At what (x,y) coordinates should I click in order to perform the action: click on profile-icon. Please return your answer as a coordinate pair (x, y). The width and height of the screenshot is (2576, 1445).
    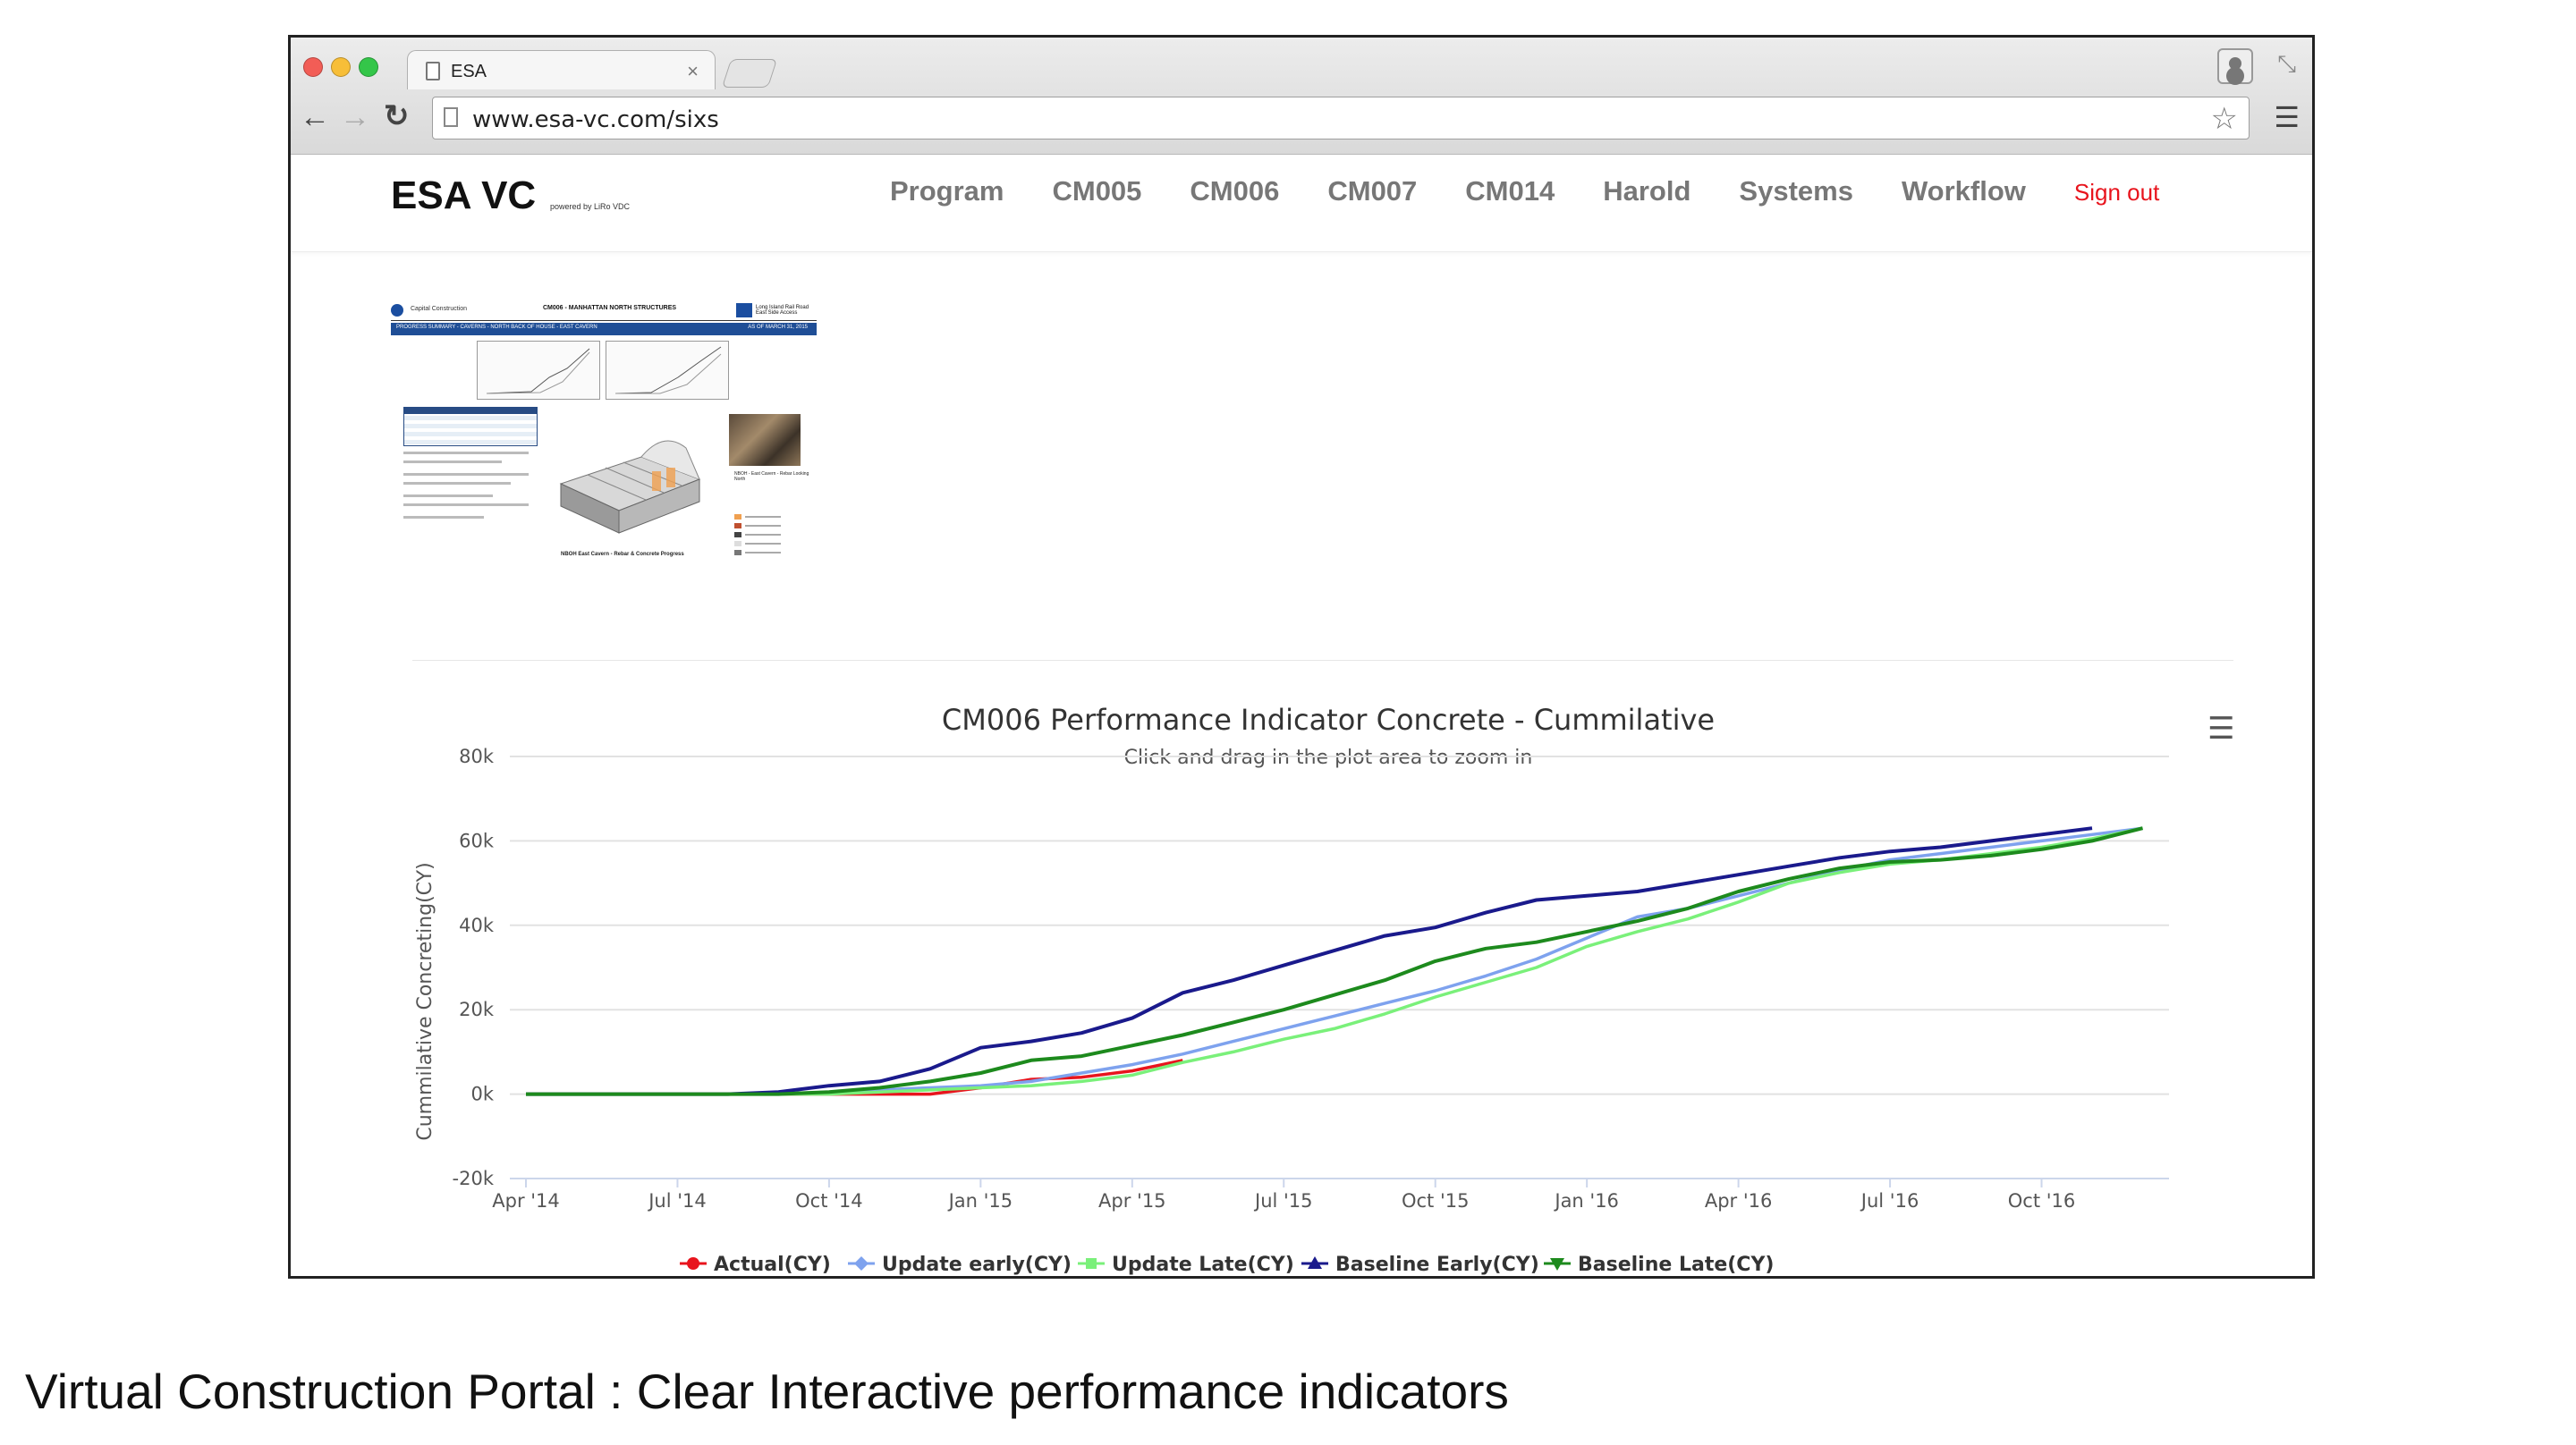
    Looking at the image, I should click on (2235, 66).